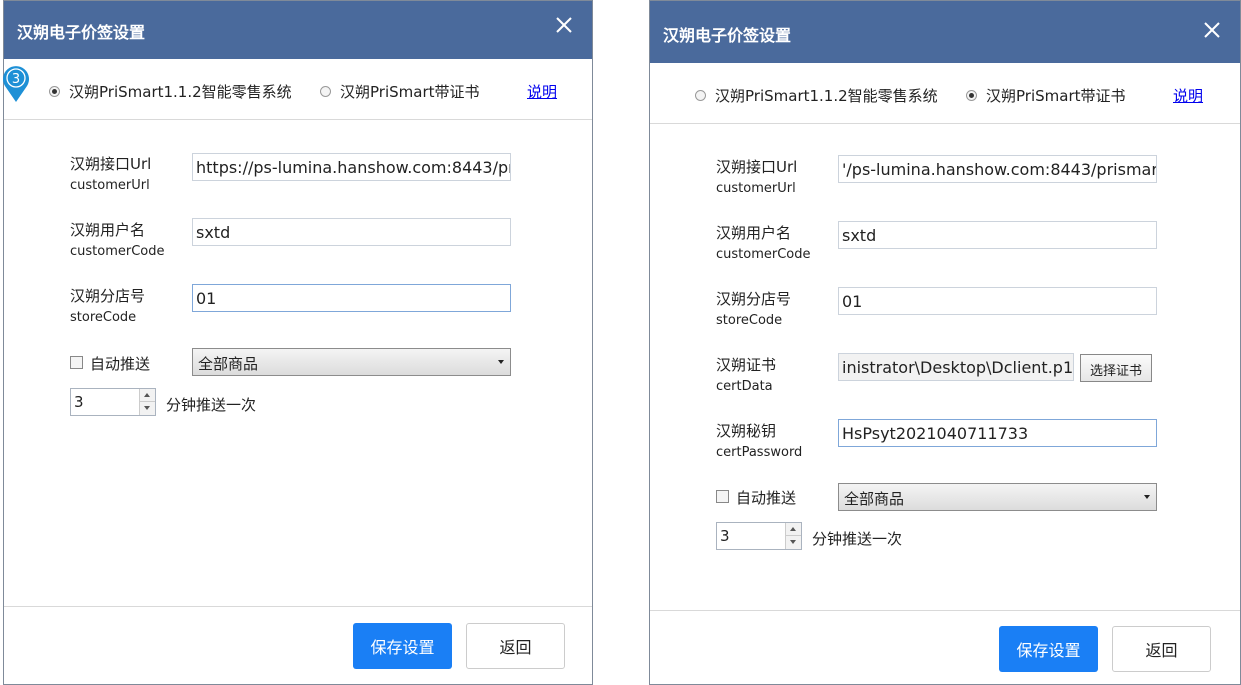 The height and width of the screenshot is (685, 1241). Describe the element at coordinates (759, 452) in the screenshot. I see `password-sublabel: certPassword` at that location.